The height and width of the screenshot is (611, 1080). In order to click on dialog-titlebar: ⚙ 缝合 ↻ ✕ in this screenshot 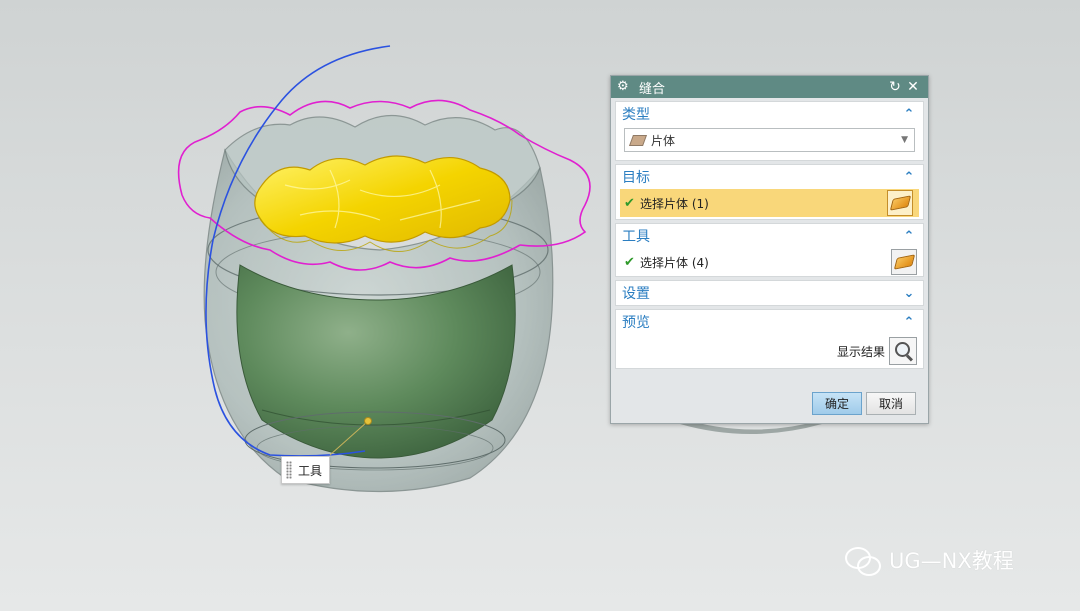, I will do `click(769, 87)`.